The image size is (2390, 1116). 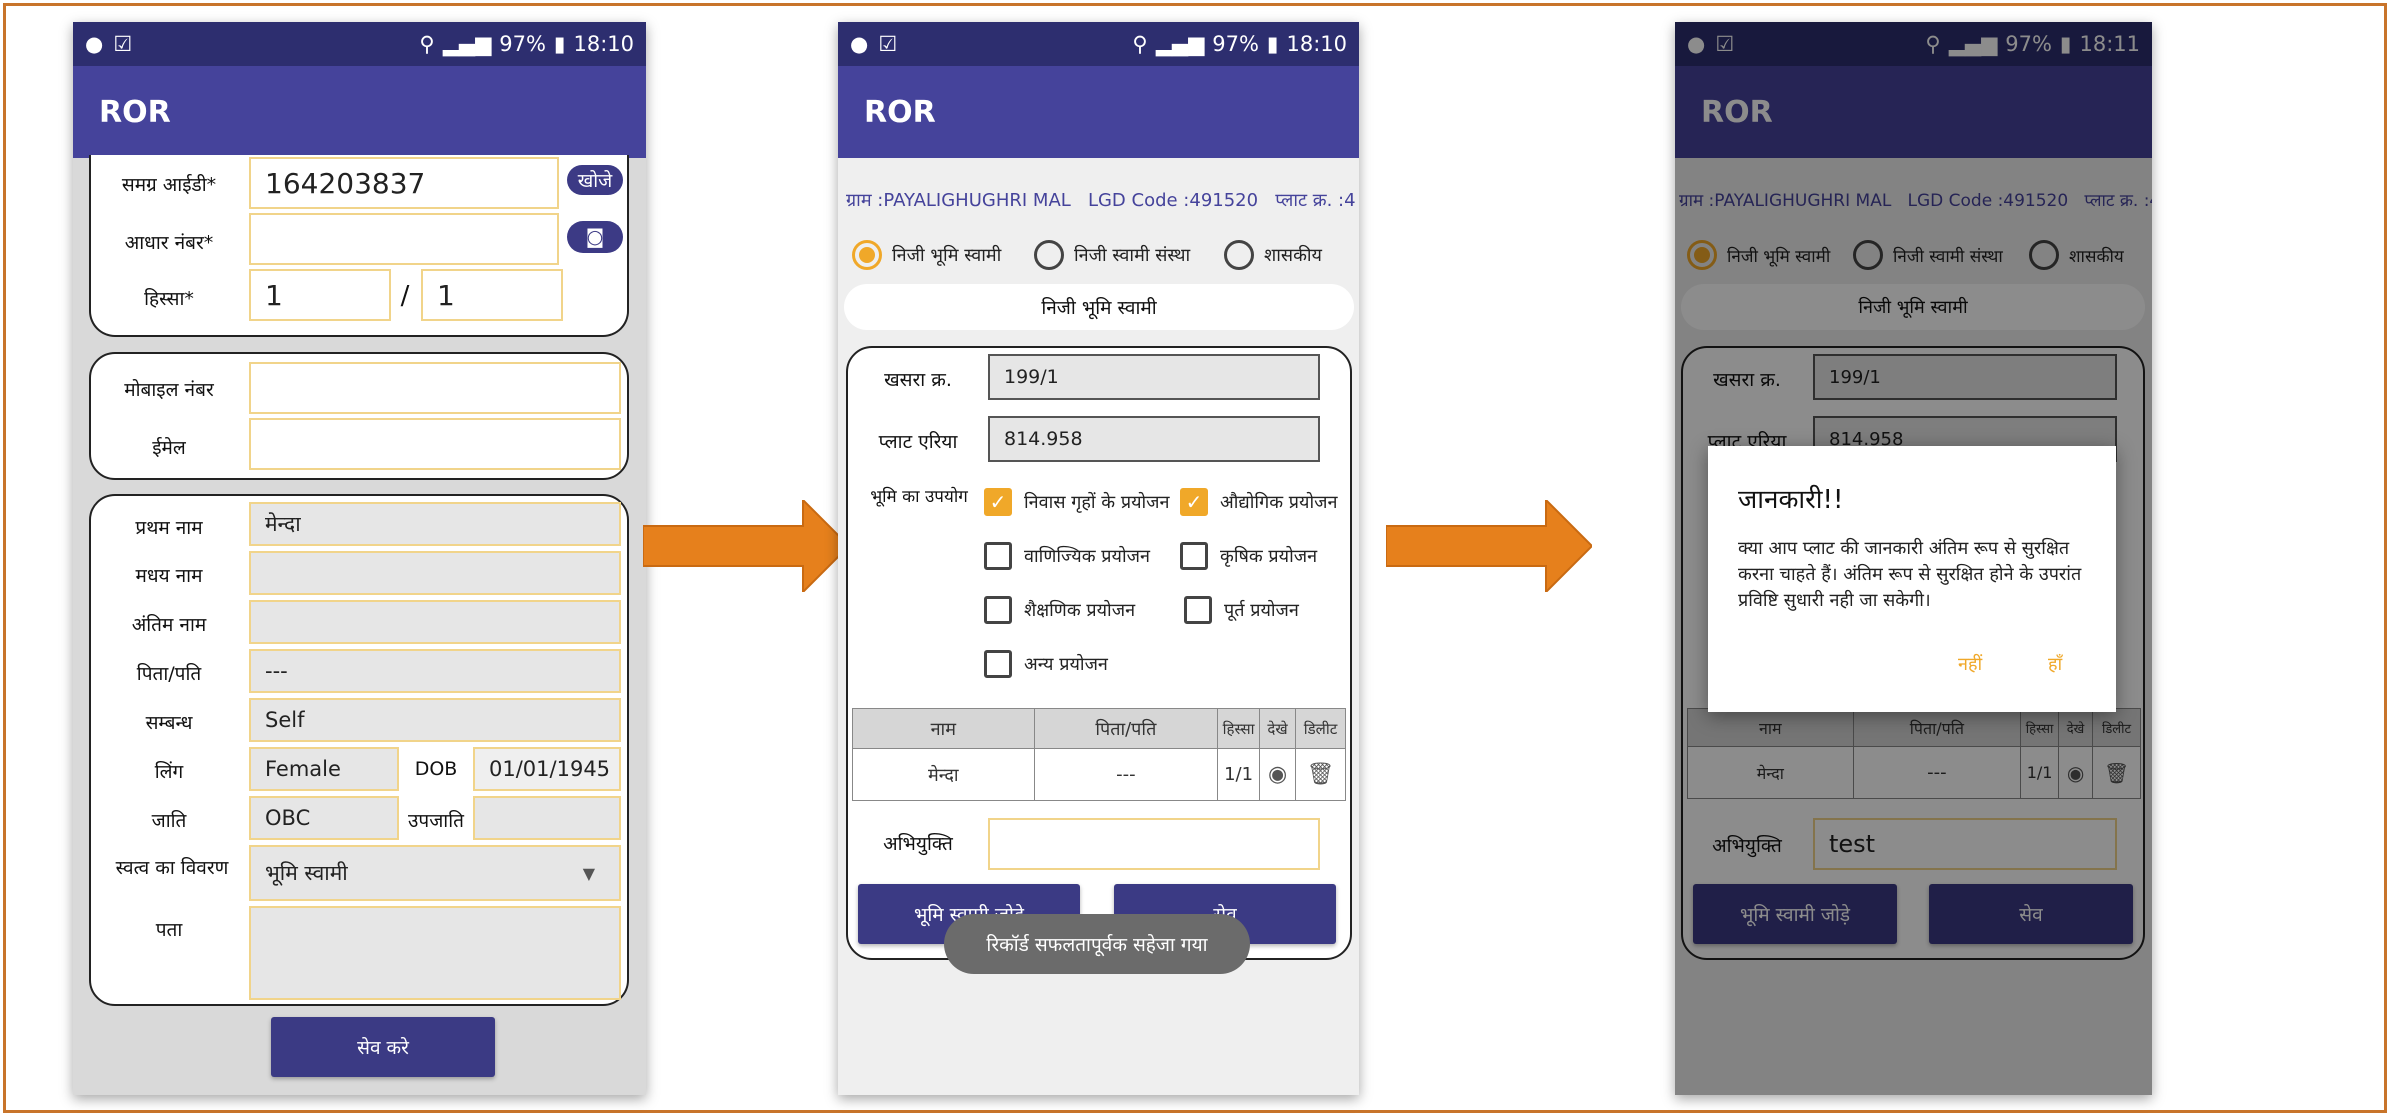 What do you see at coordinates (547, 769) in the screenshot?
I see `dob-input: 01/01/1945` at bounding box center [547, 769].